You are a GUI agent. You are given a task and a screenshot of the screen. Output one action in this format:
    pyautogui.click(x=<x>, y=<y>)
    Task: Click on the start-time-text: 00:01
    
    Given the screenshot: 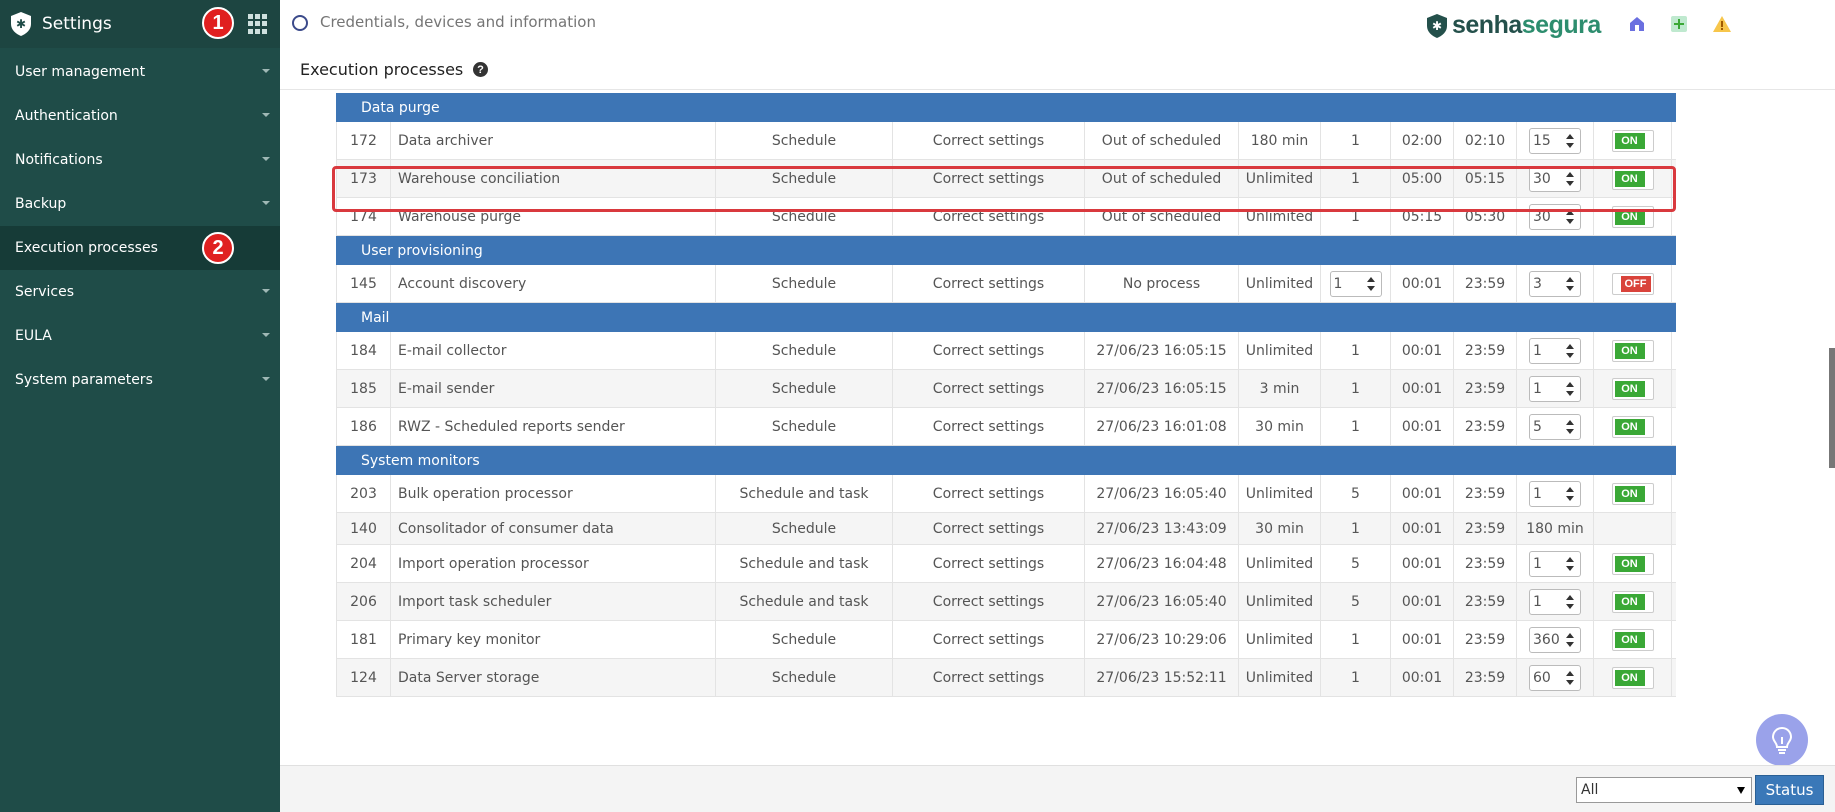 What is the action you would take?
    pyautogui.click(x=1422, y=601)
    